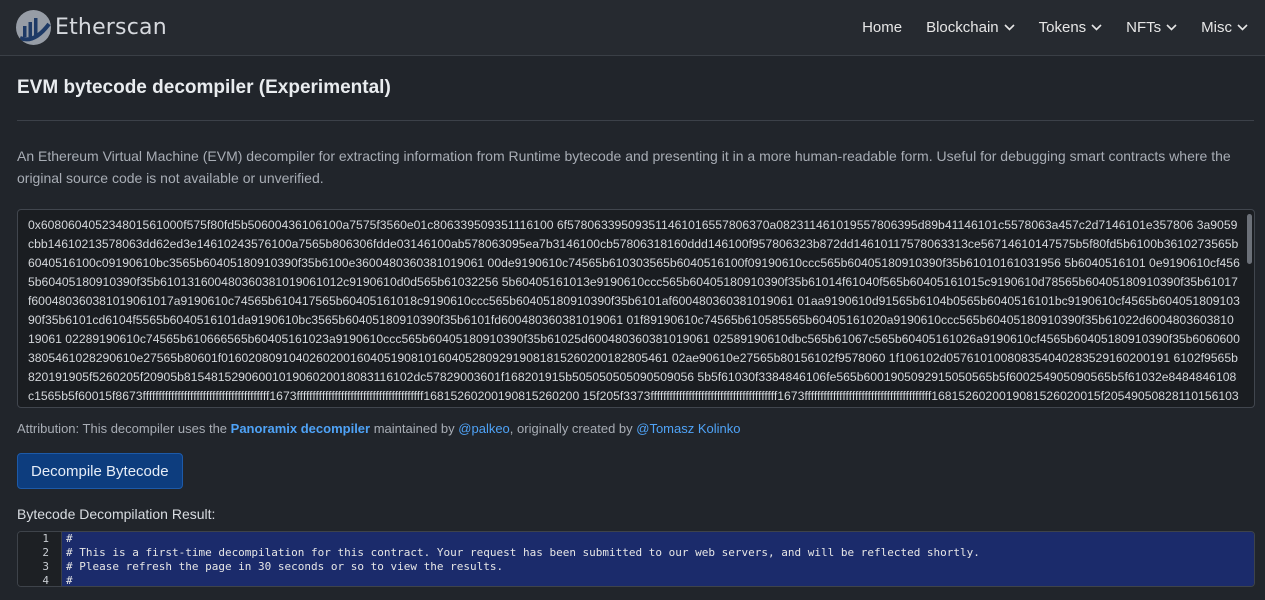 Image resolution: width=1265 pixels, height=600 pixels. I want to click on nav-misc-label: Misc, so click(1216, 27).